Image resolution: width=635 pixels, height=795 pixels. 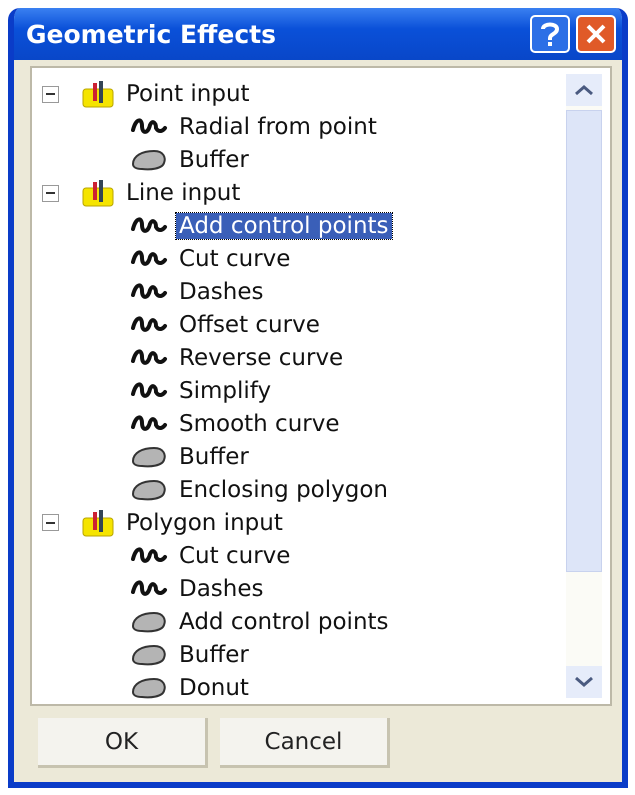 What do you see at coordinates (261, 358) in the screenshot?
I see `tree-item: Reverse curve` at bounding box center [261, 358].